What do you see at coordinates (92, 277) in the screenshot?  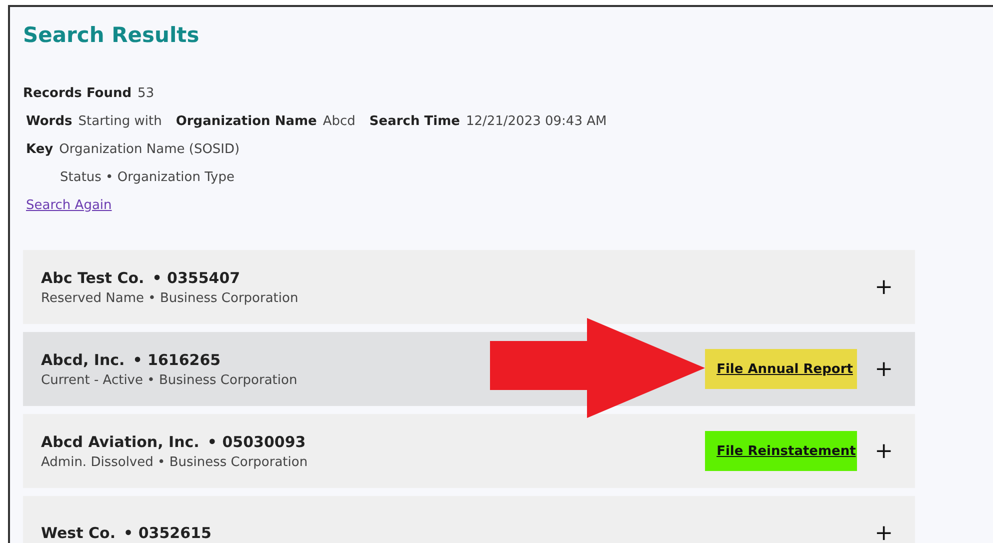 I see `organization-name: Abc Test Co.` at bounding box center [92, 277].